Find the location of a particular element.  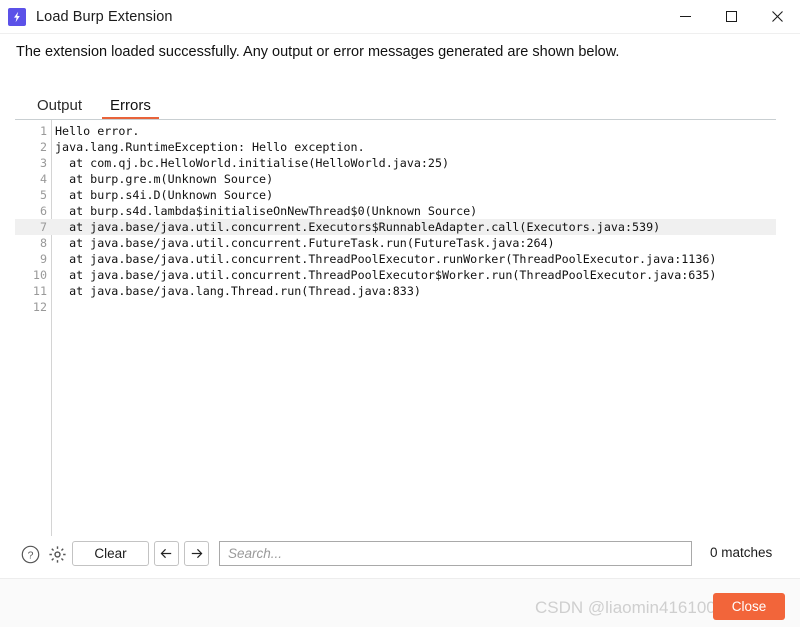

line-number: 11 is located at coordinates (39, 291).